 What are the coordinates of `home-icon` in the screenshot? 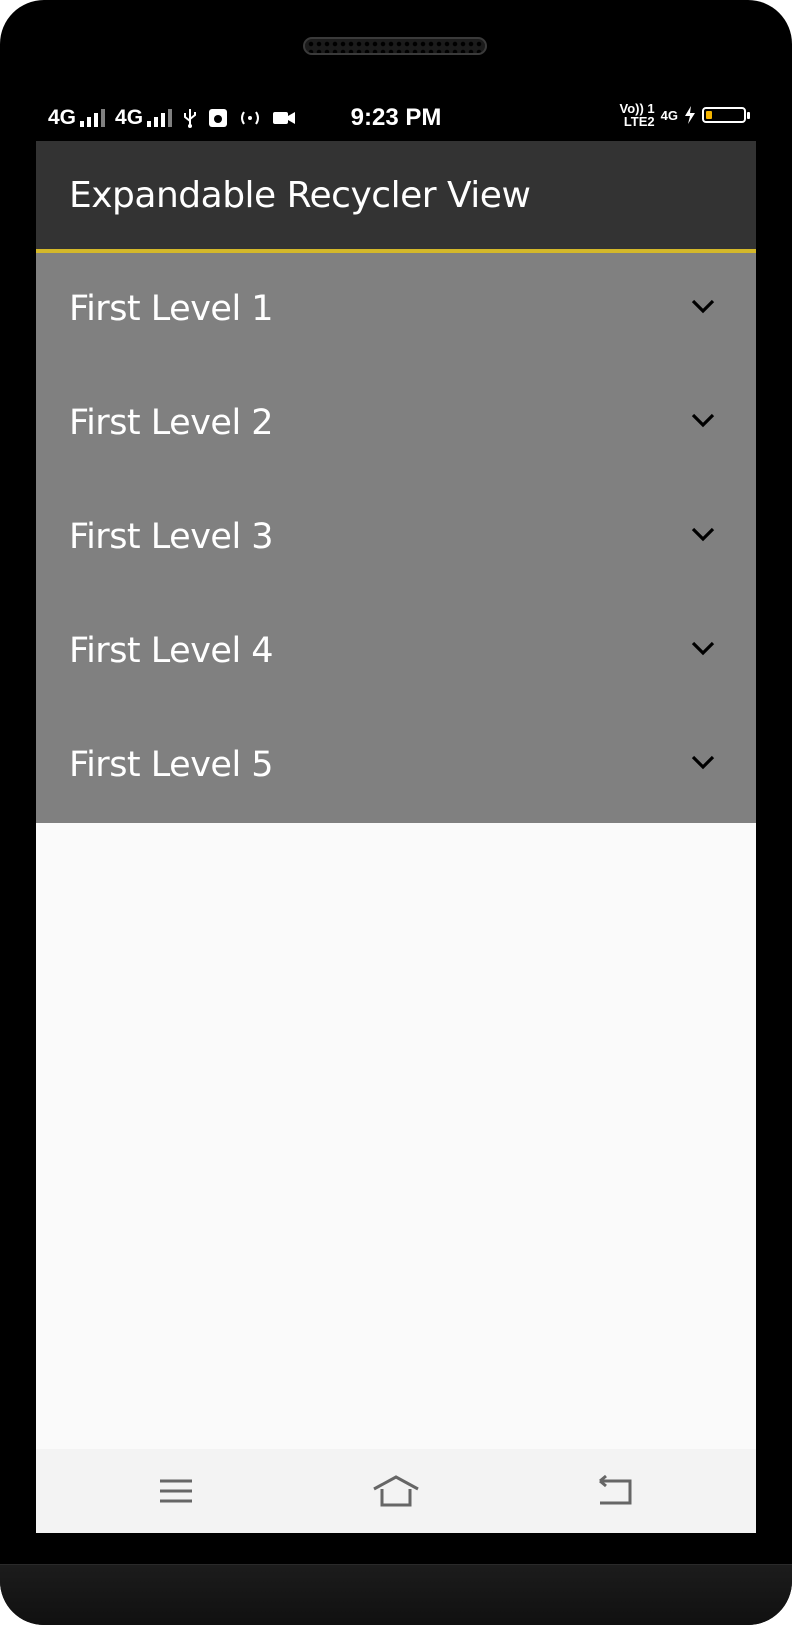 It's located at (396, 1491).